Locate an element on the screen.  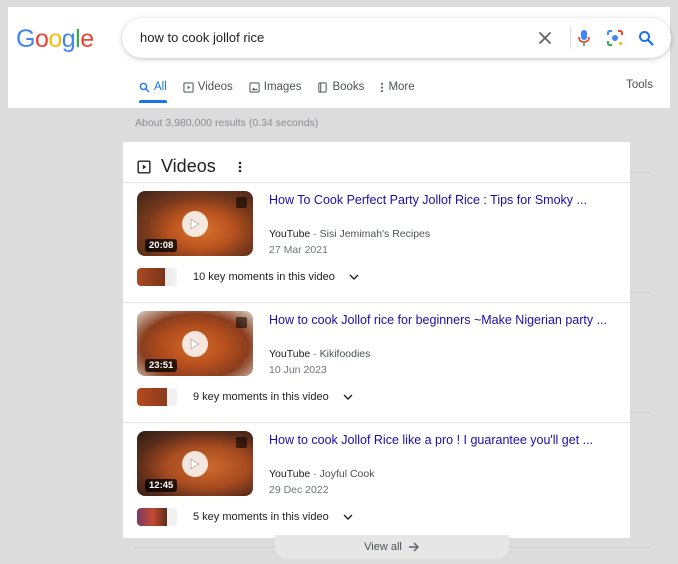
key-moments-label: 5 key moments in this video is located at coordinates (261, 517).